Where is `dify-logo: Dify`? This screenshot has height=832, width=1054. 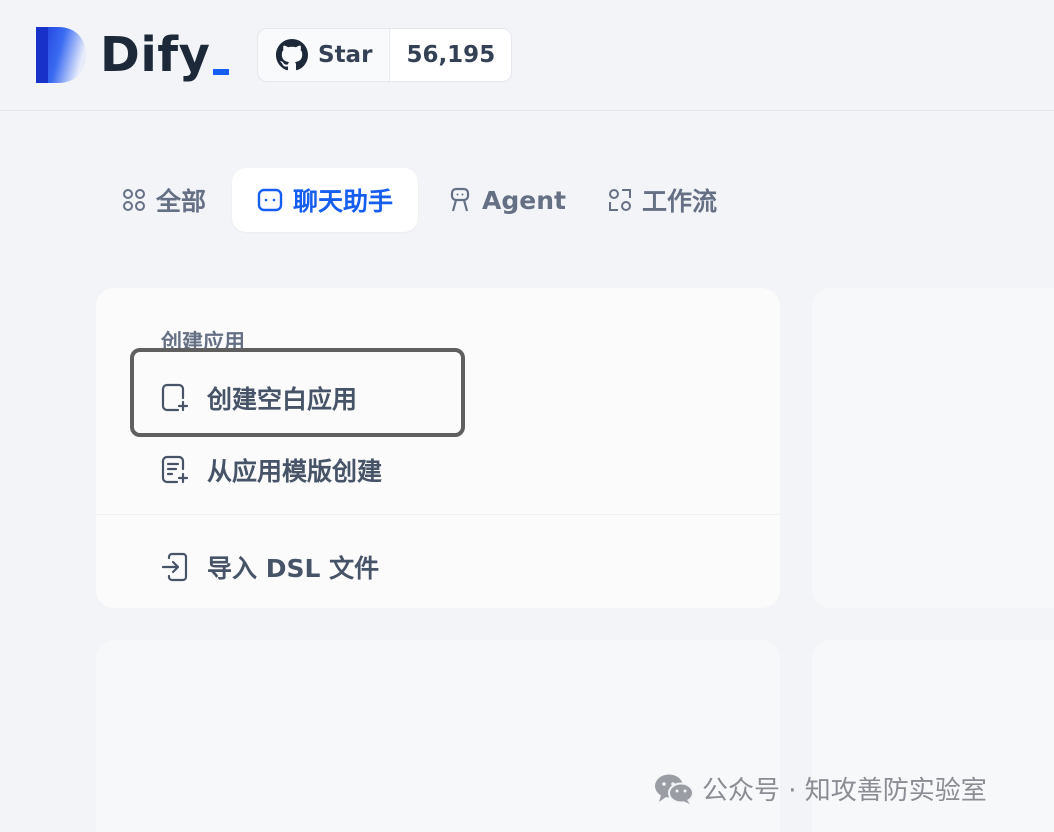 dify-logo: Dify is located at coordinates (133, 55).